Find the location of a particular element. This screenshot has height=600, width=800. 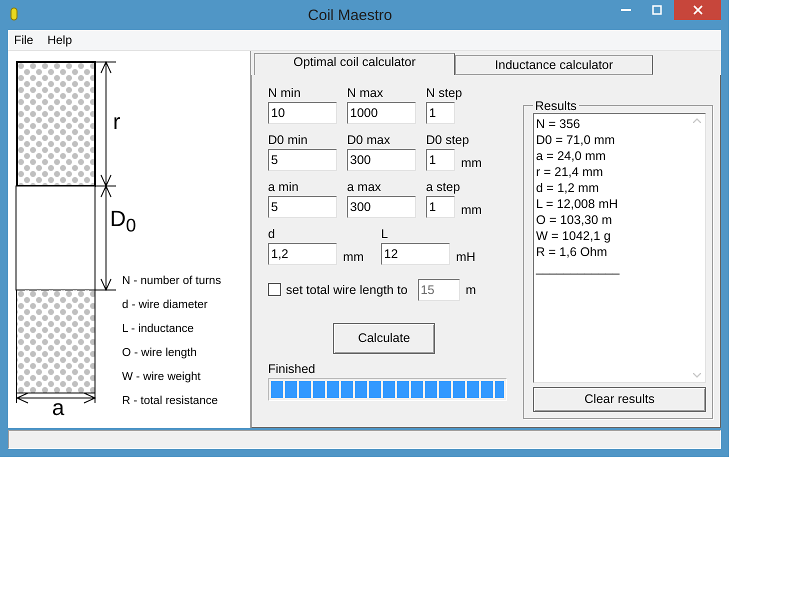

app-icon is located at coordinates (14, 14).